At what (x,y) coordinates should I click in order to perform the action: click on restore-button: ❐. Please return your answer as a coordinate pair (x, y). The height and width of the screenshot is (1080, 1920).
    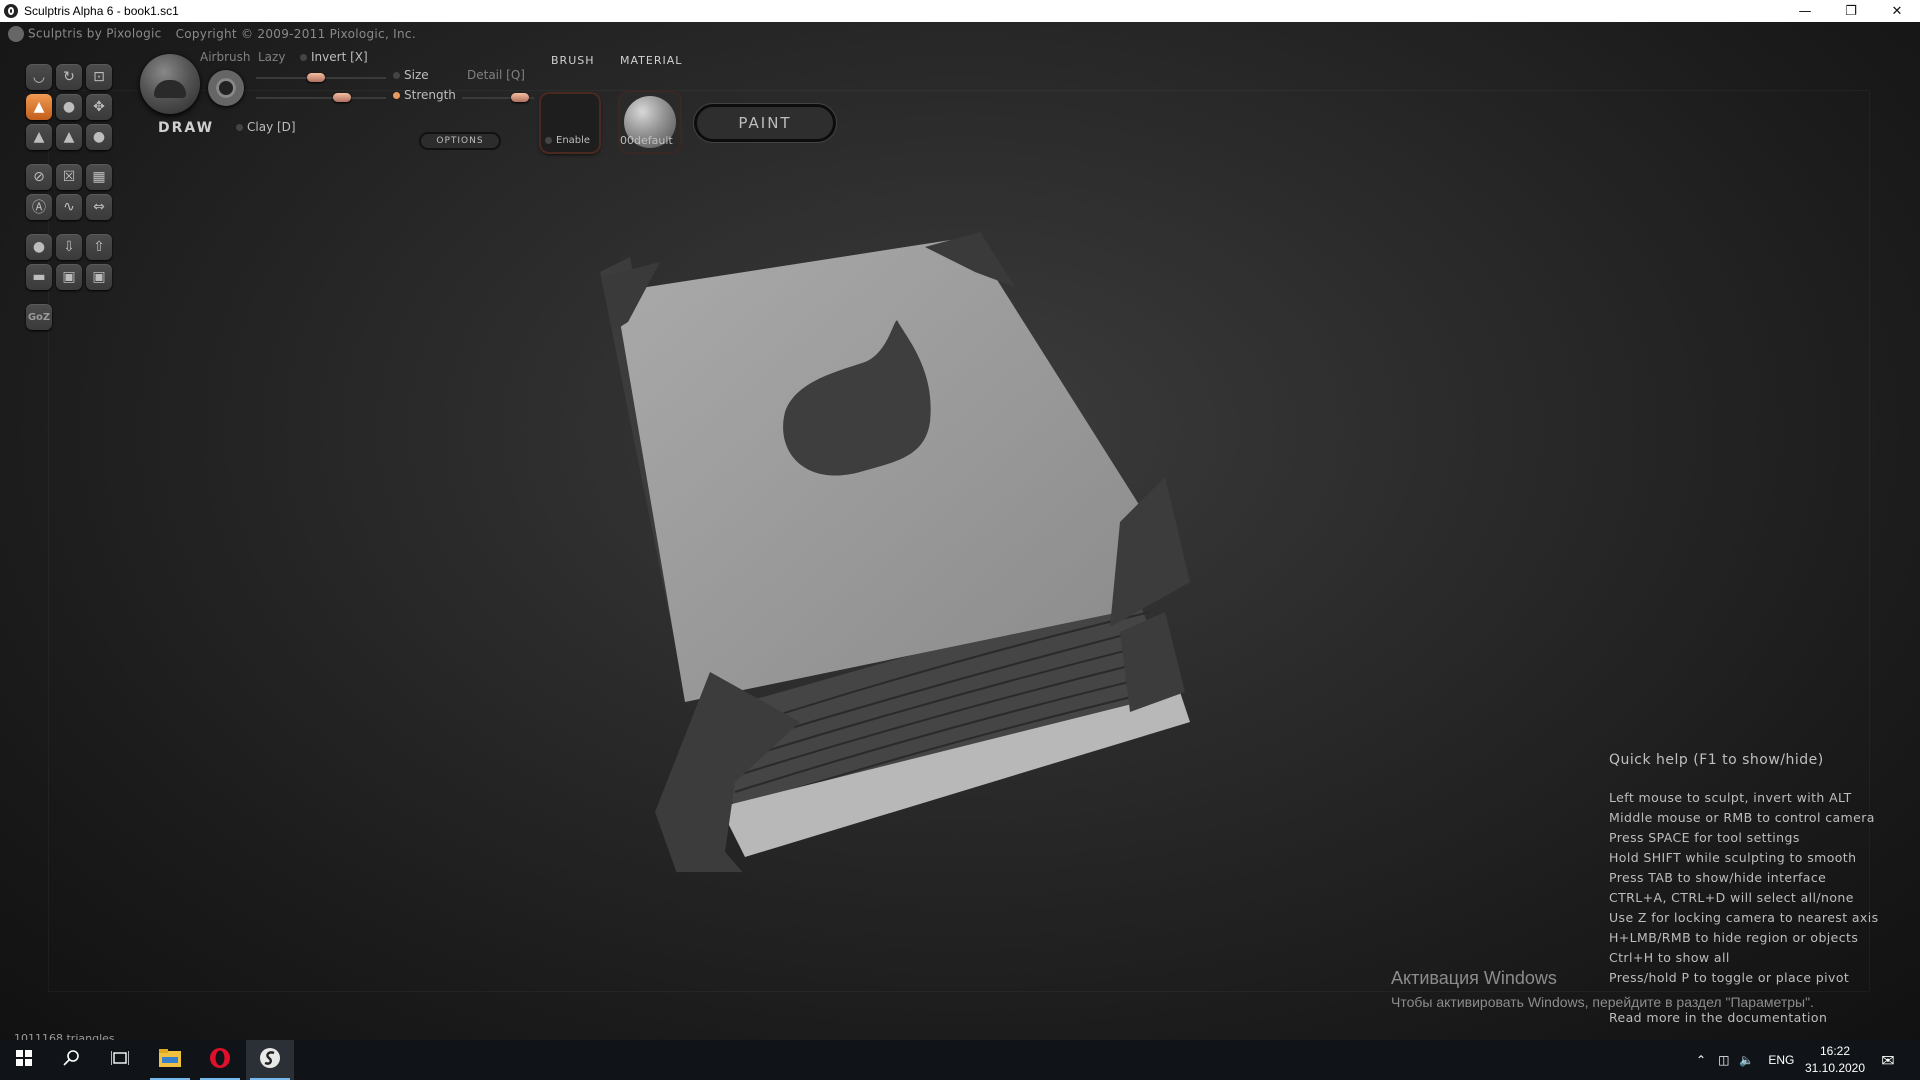
    Looking at the image, I should click on (1851, 11).